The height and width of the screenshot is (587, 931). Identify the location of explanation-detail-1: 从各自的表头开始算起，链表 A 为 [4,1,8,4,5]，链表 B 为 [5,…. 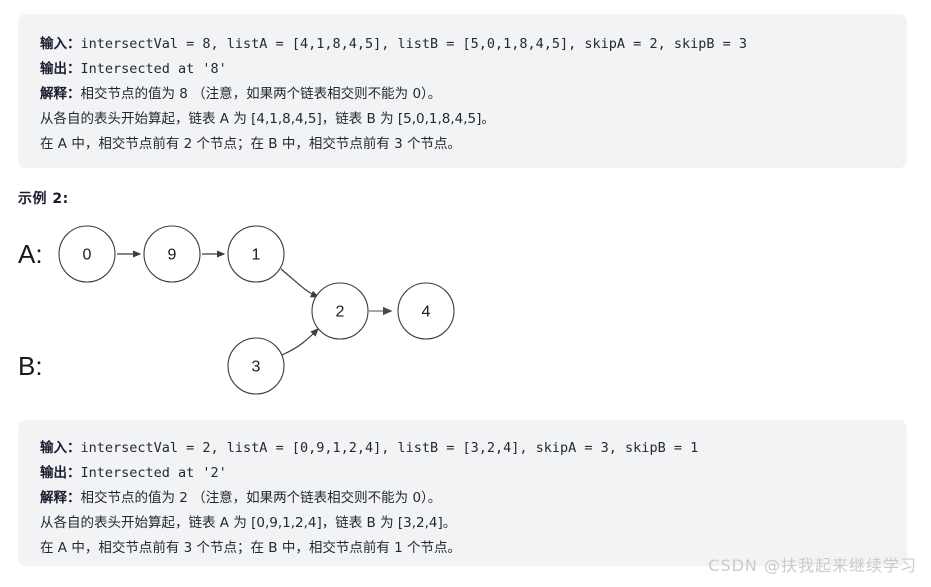
(267, 119).